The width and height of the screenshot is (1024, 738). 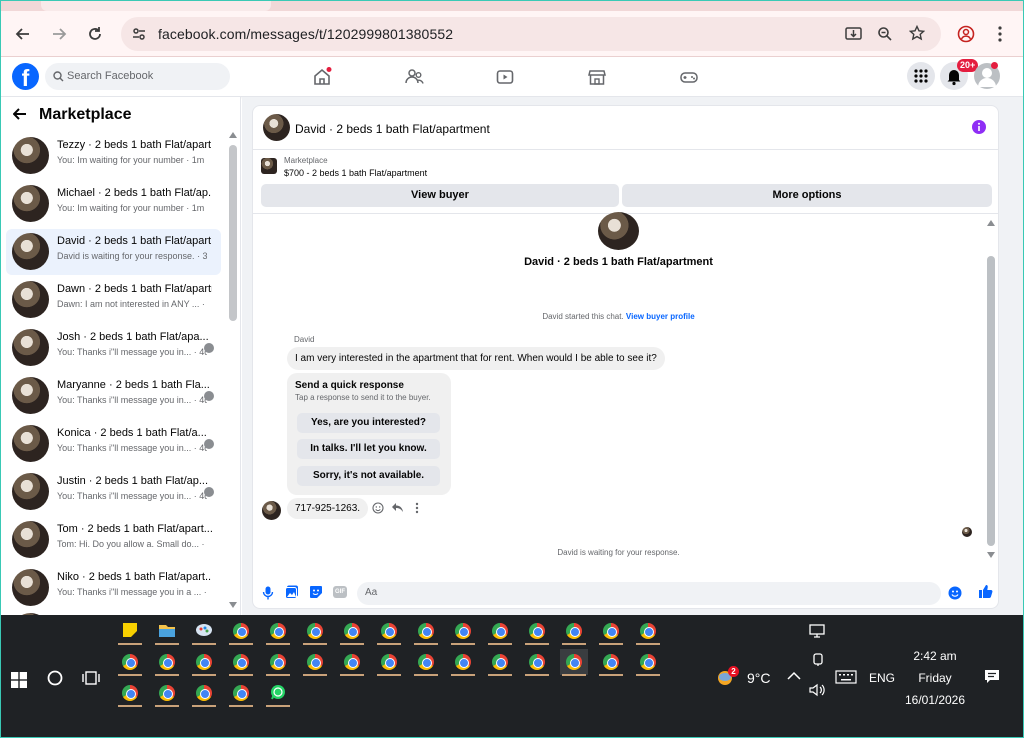 What do you see at coordinates (955, 593) in the screenshot?
I see `emoji-icon` at bounding box center [955, 593].